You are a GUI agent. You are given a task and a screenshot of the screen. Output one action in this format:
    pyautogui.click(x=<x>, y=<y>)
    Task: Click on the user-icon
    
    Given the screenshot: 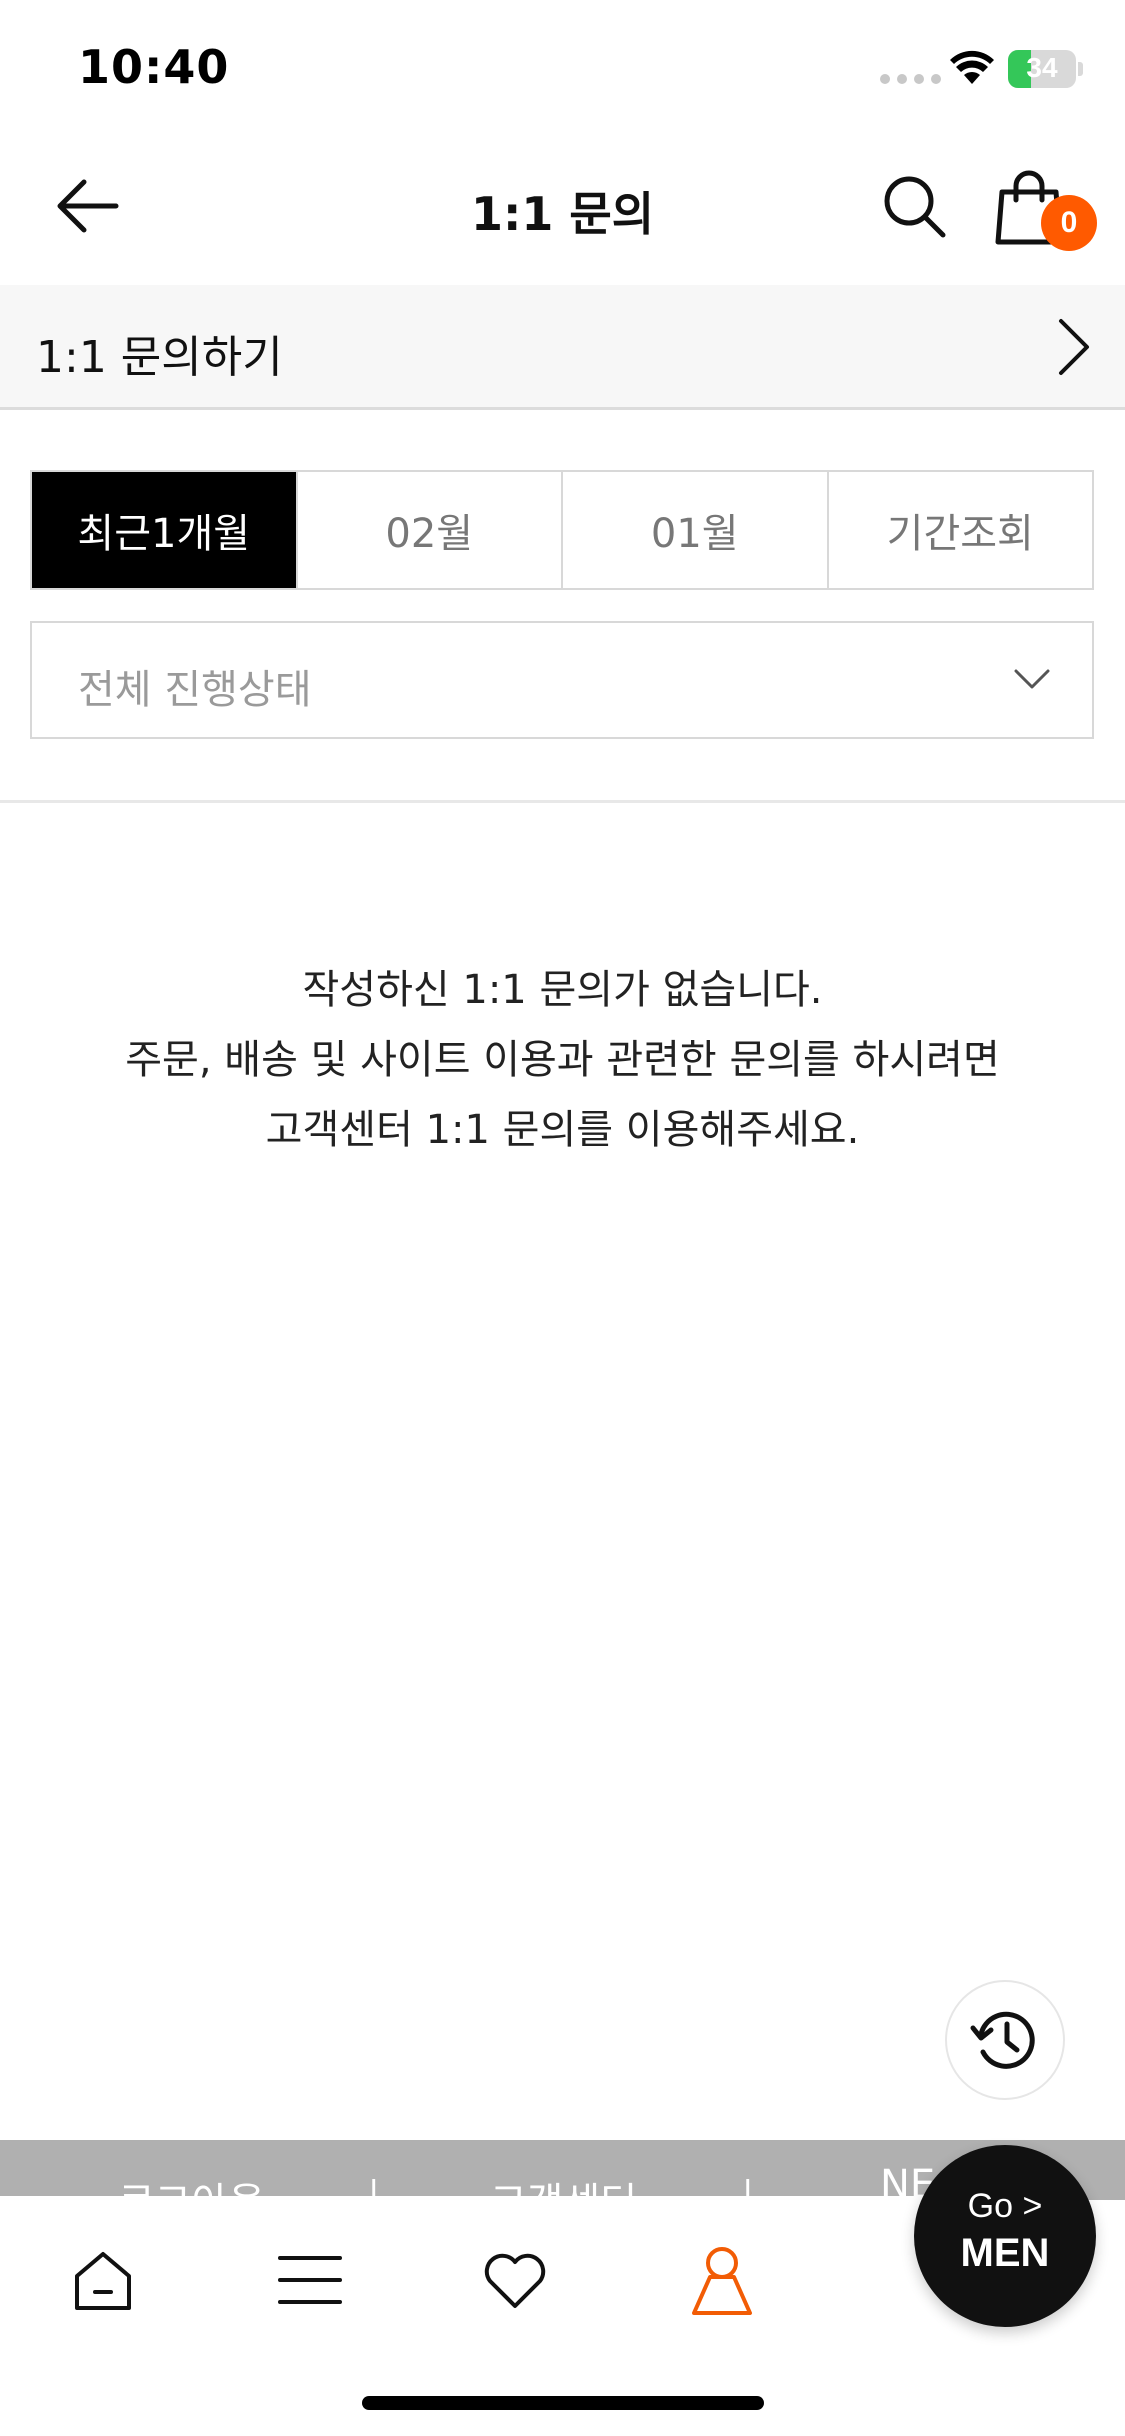 What is the action you would take?
    pyautogui.click(x=722, y=2281)
    